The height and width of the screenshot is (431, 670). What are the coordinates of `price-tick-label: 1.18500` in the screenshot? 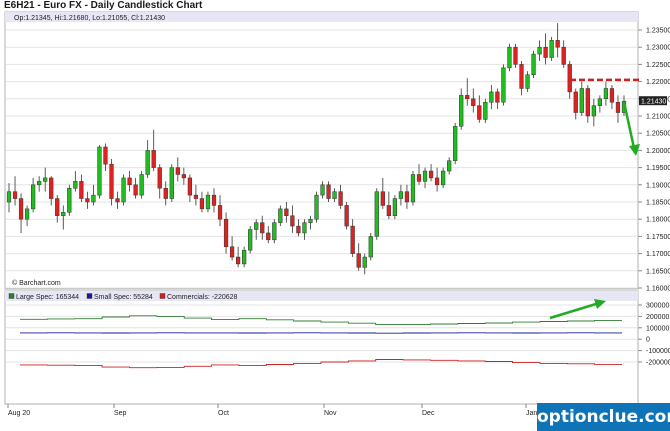 It's located at (658, 203).